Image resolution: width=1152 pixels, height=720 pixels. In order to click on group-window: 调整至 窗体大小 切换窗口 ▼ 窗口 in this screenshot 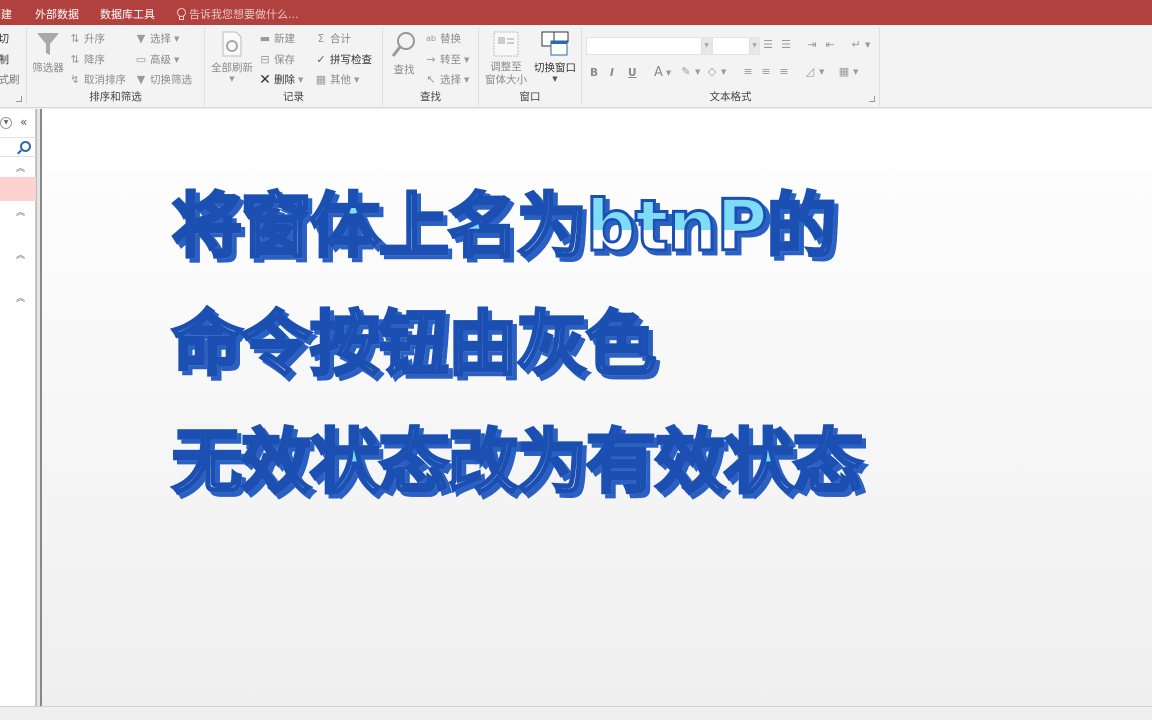, I will do `click(530, 66)`.